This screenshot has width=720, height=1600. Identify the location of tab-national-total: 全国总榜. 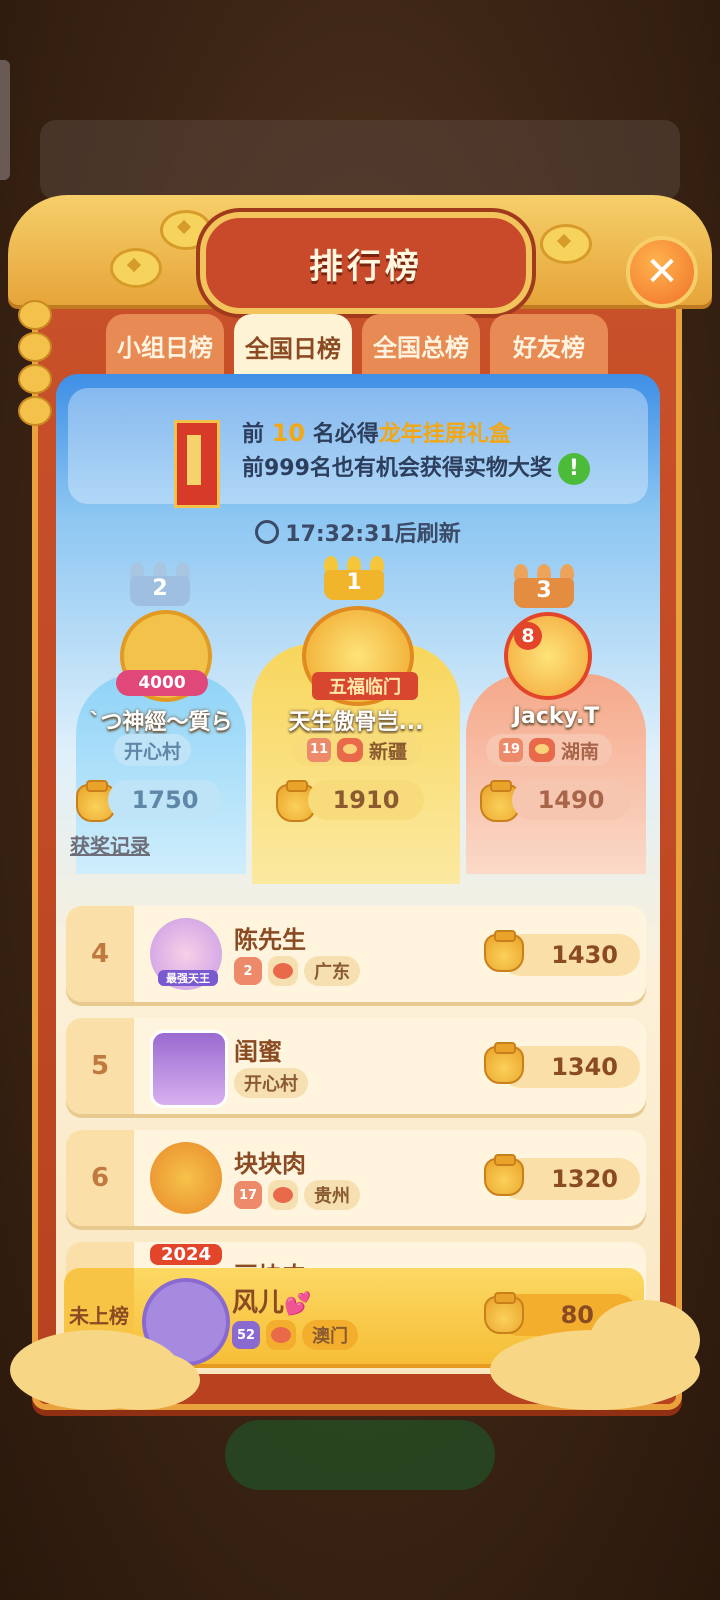
(421, 345).